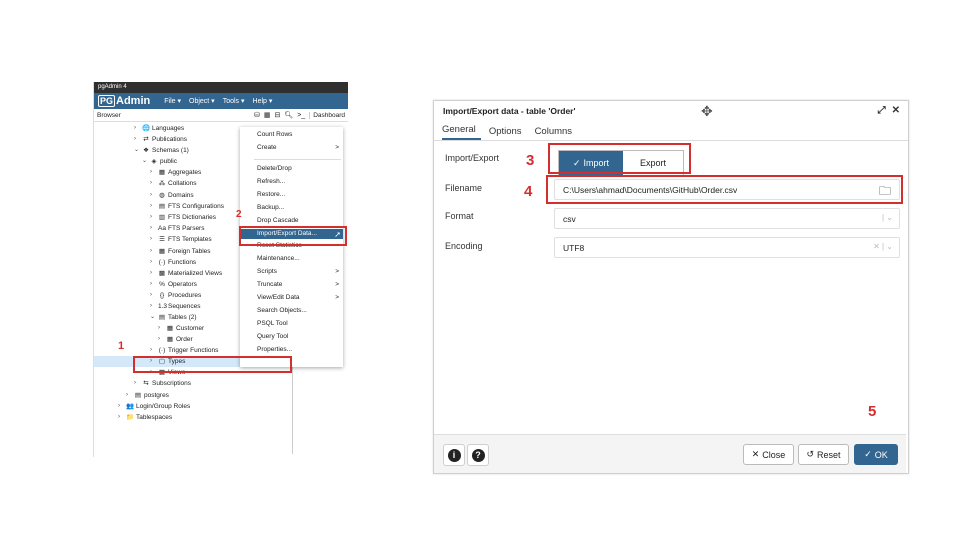  Describe the element at coordinates (896, 110) in the screenshot. I see `close-icon: ✕` at that location.